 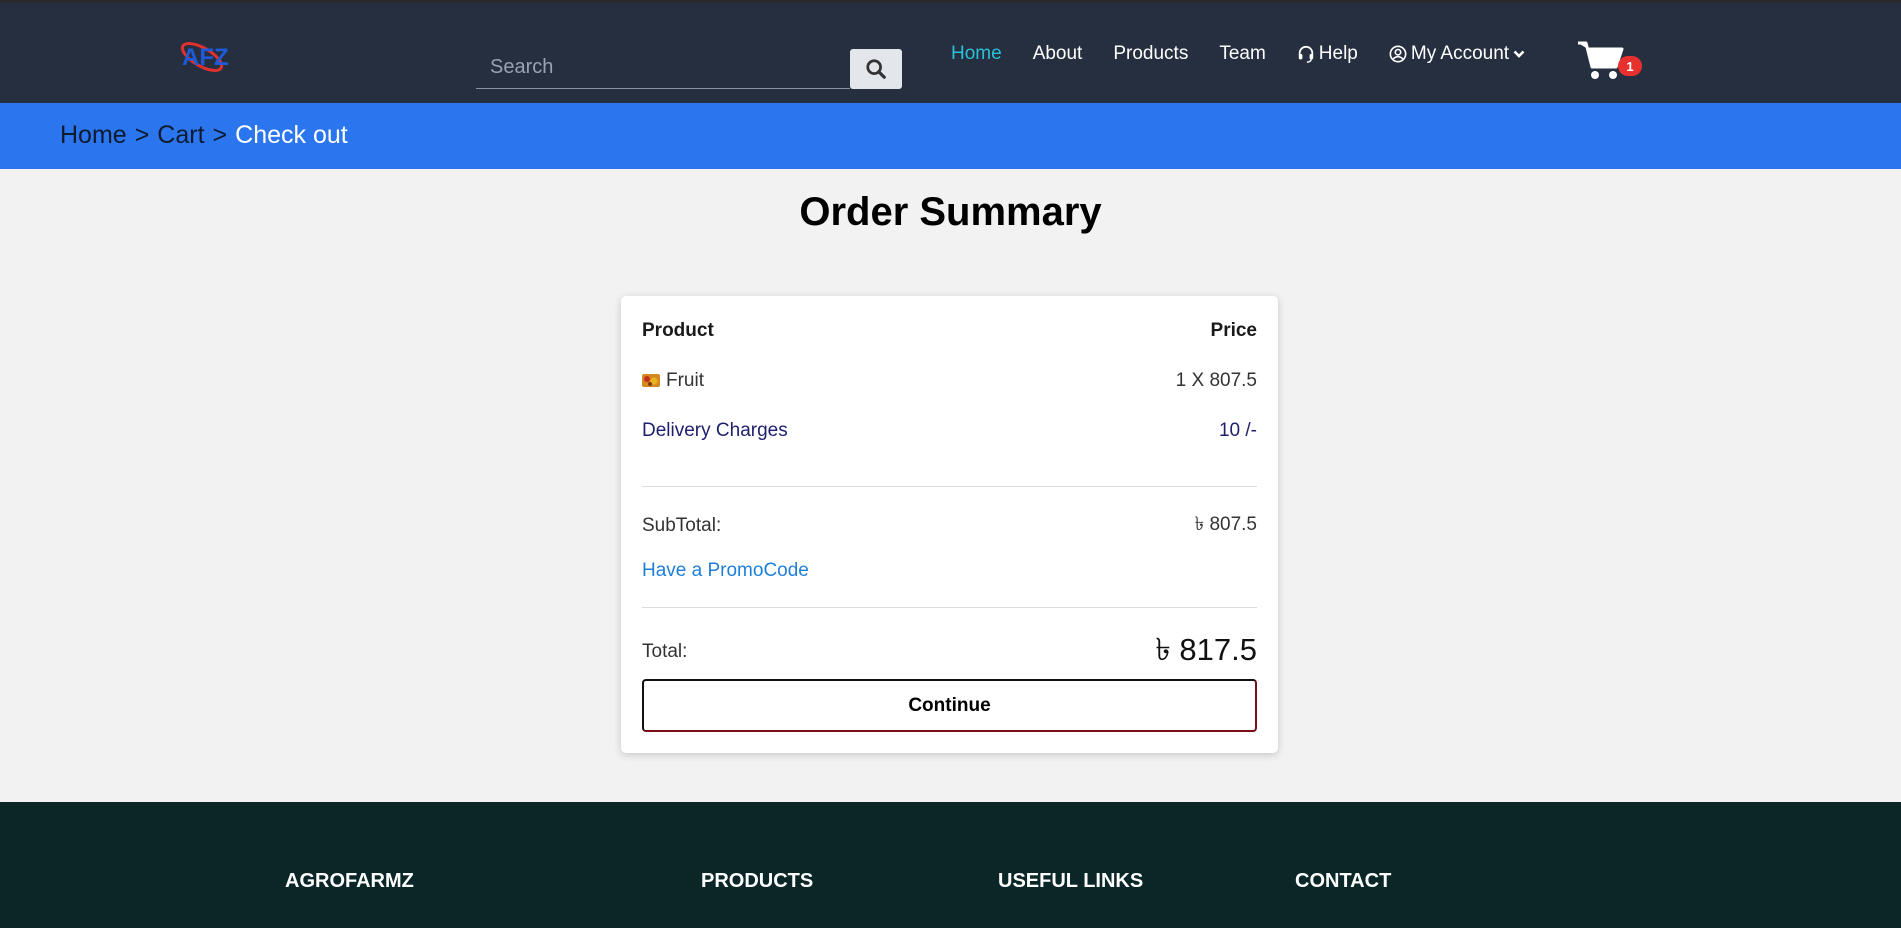 I want to click on total-value: ৳ 817.5, so click(x=1206, y=649).